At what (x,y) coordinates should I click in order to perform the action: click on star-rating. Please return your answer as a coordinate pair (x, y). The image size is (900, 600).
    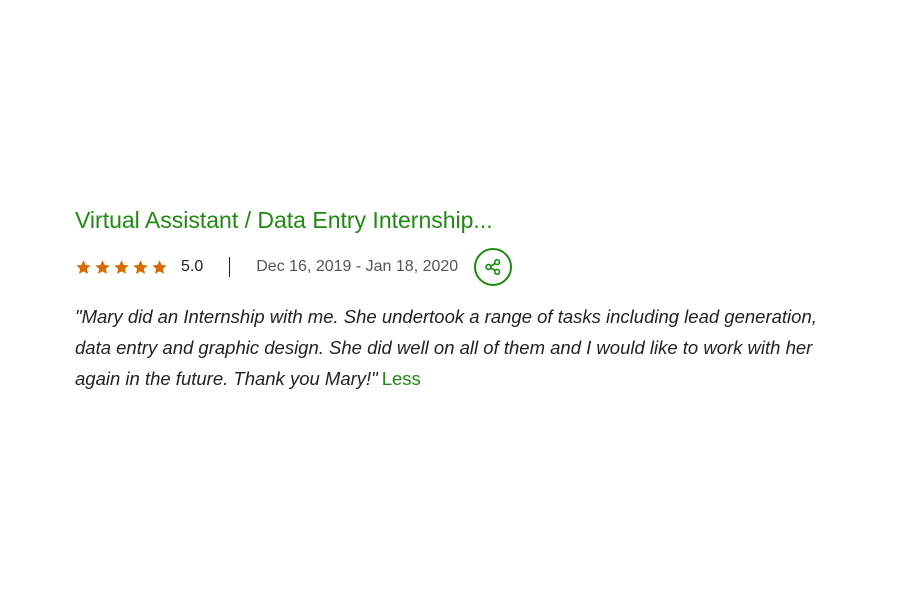
    Looking at the image, I should click on (121, 267).